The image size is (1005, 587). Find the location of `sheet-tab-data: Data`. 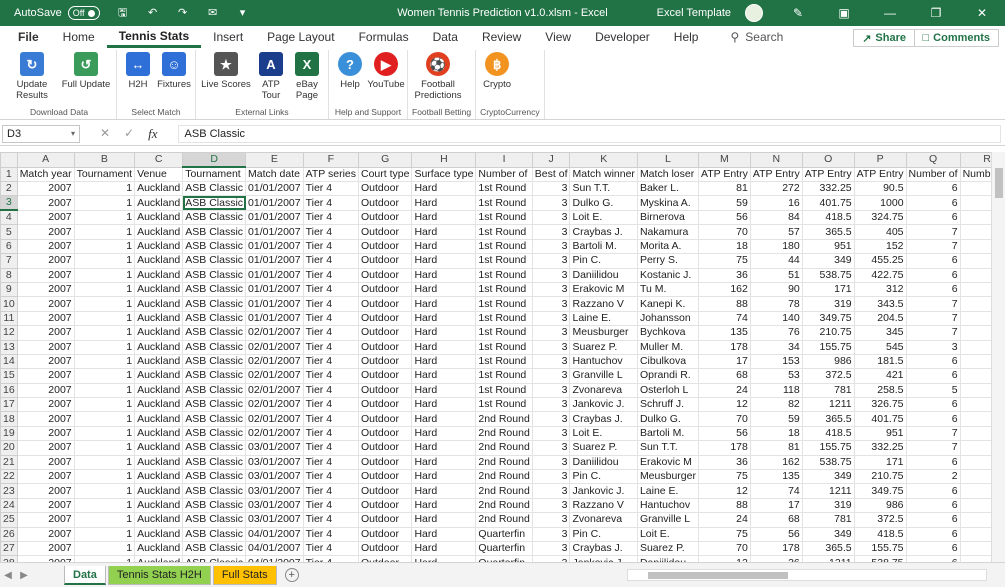

sheet-tab-data: Data is located at coordinates (85, 575).